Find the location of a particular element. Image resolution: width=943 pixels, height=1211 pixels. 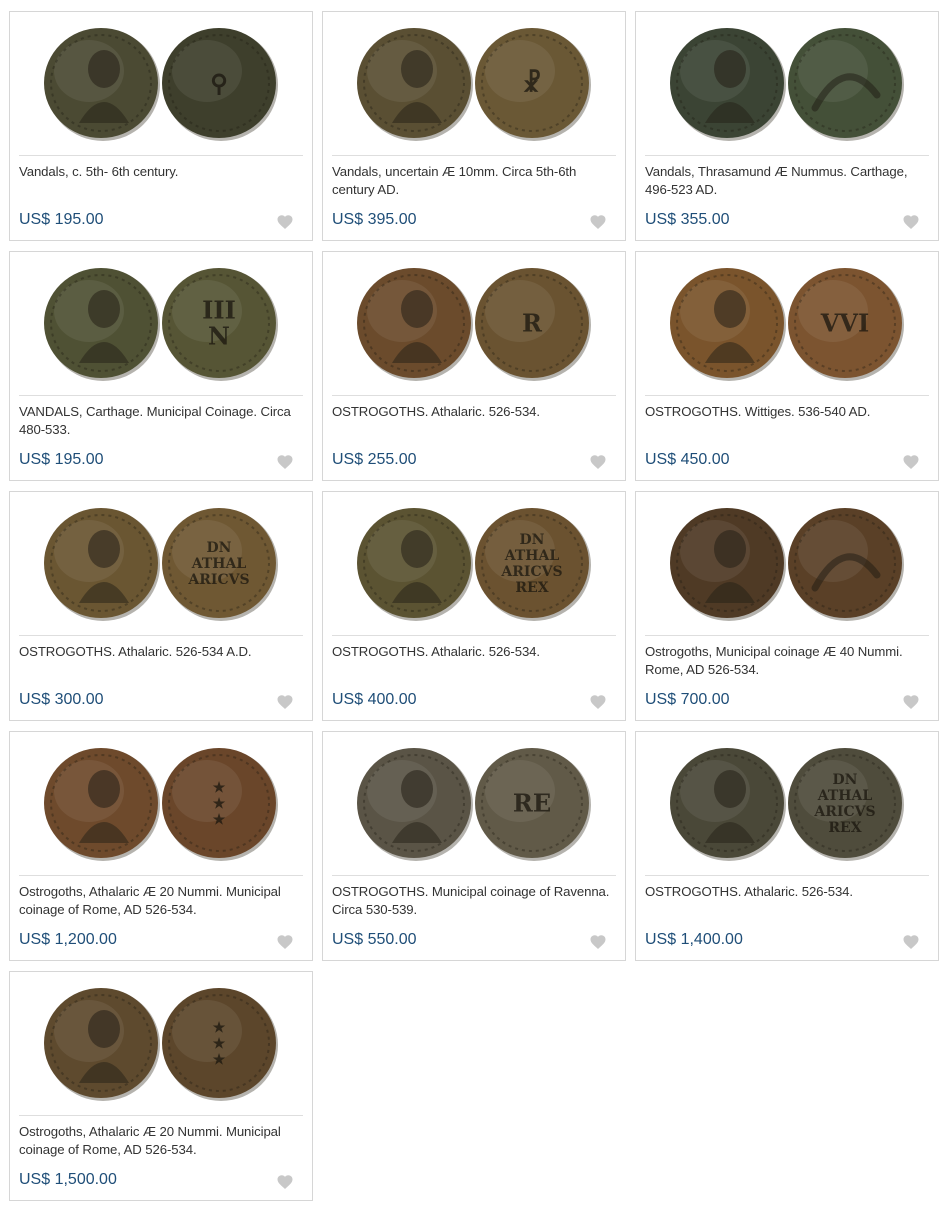

coin-reverse: DNATHALARICVSREX is located at coordinates (846, 804).